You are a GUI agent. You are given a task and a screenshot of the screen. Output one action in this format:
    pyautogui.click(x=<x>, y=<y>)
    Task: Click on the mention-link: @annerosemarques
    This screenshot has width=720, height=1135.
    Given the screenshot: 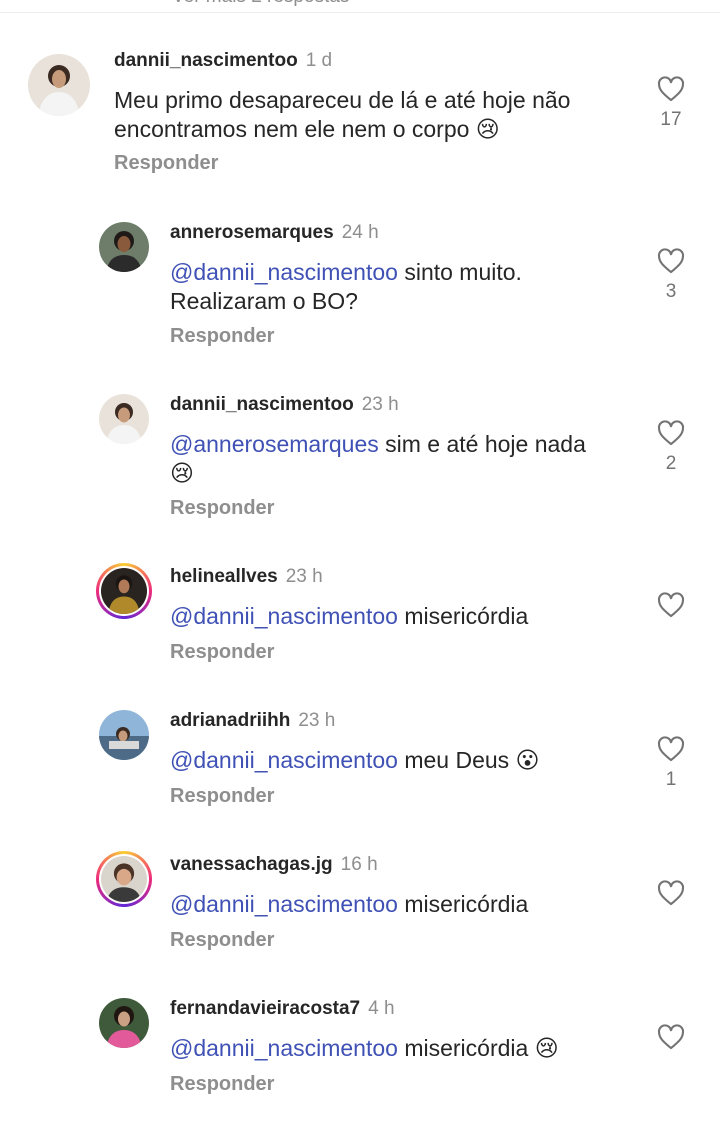 What is the action you would take?
    pyautogui.click(x=274, y=444)
    